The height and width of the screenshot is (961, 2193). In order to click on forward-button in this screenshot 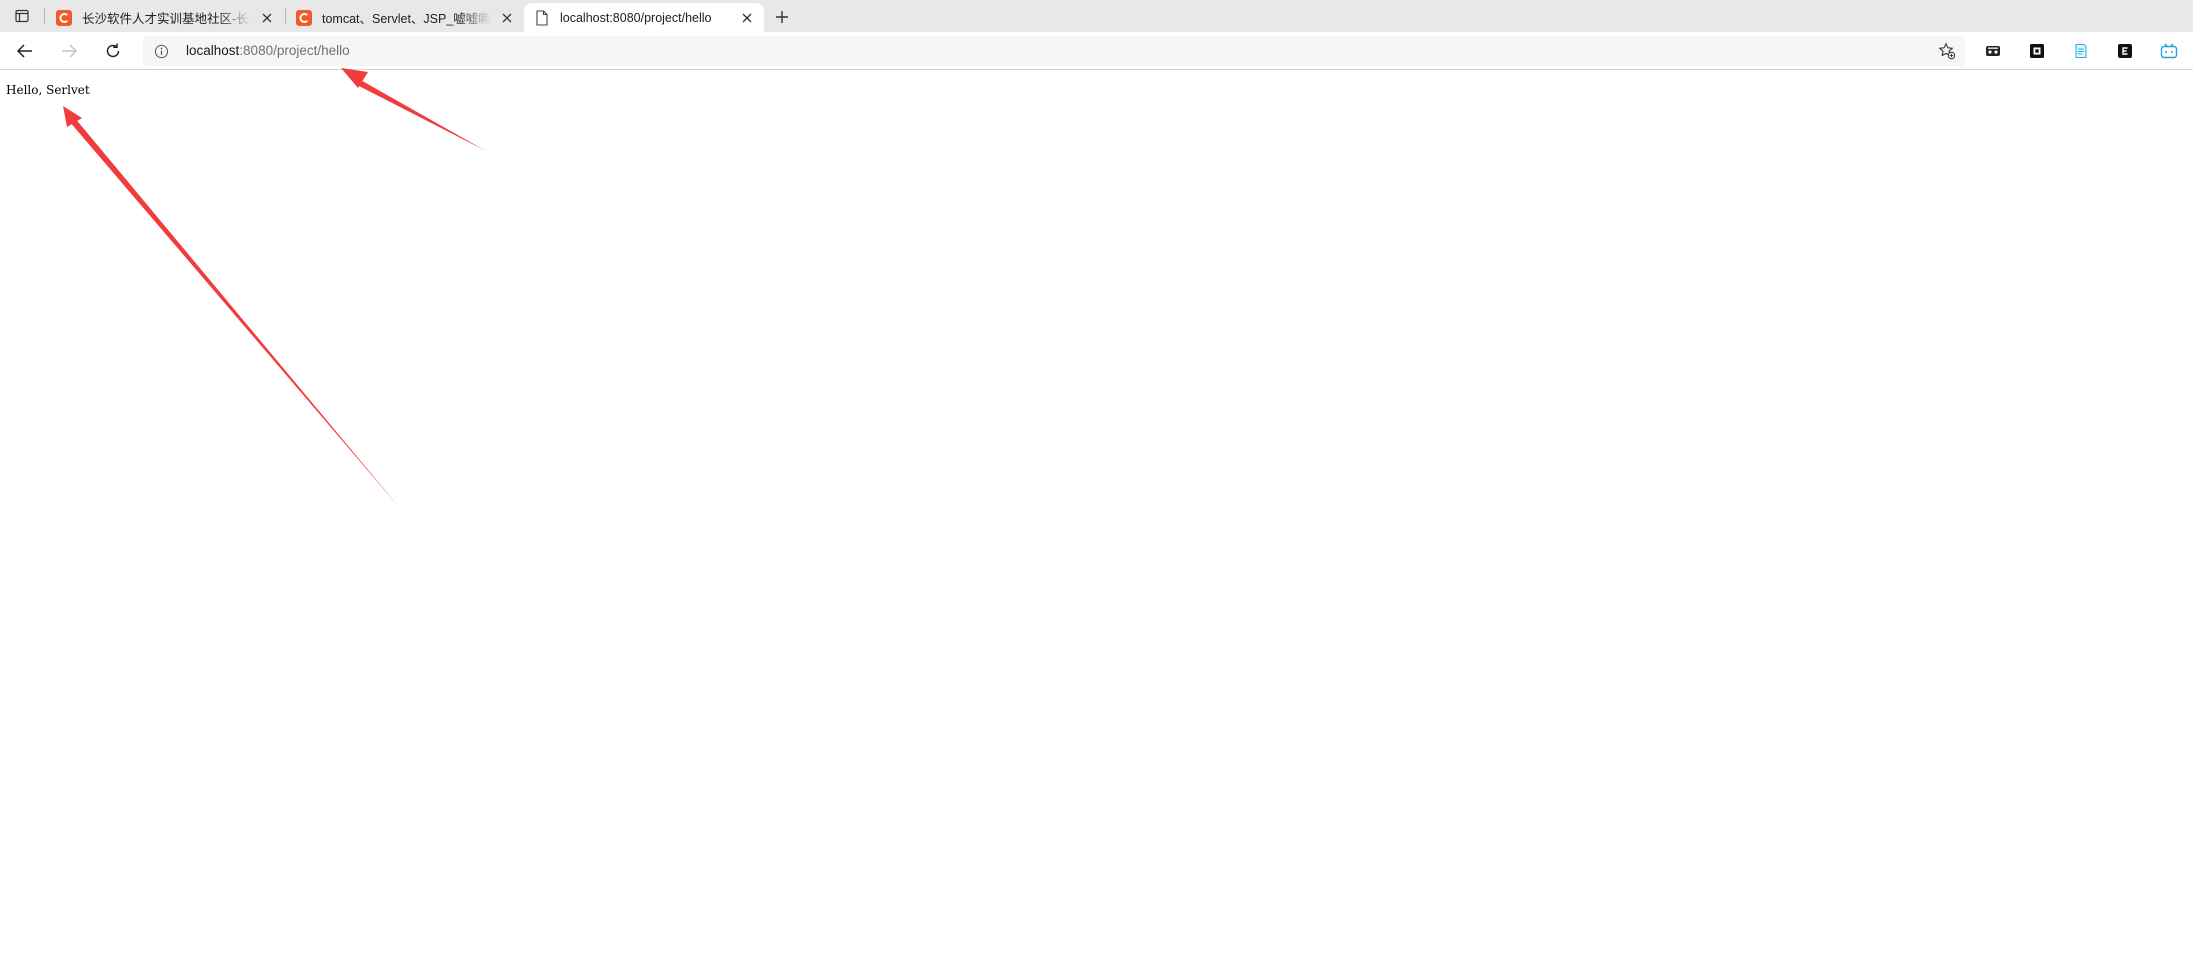, I will do `click(69, 51)`.